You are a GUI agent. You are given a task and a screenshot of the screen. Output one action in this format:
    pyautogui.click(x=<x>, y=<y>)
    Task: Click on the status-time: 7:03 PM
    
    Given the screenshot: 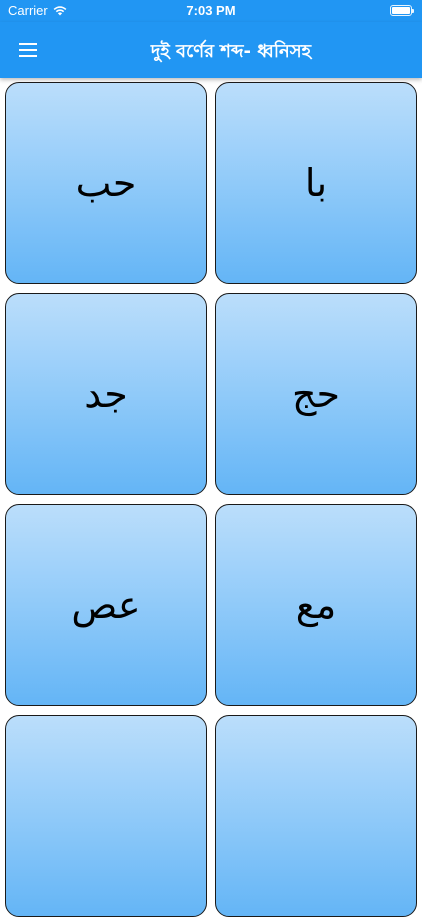 What is the action you would take?
    pyautogui.click(x=211, y=10)
    